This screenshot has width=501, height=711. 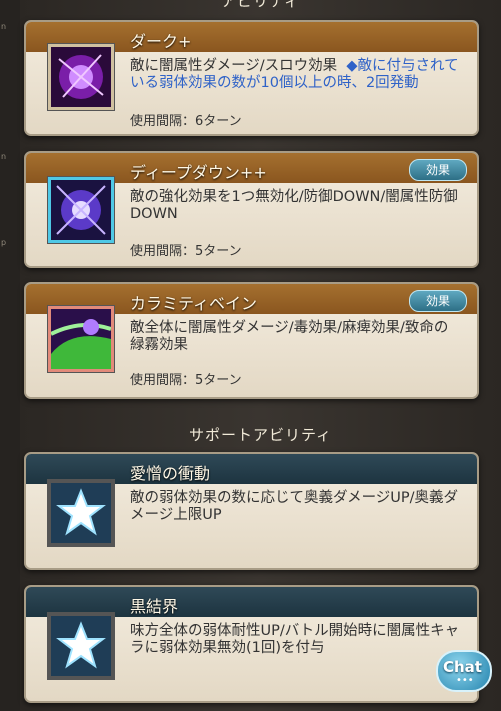 What do you see at coordinates (295, 639) in the screenshot?
I see `support-description: 味方全体の弱体耐性UP/バトル開始時に闇属性キャラに弱体効果無効(1回)を付与` at bounding box center [295, 639].